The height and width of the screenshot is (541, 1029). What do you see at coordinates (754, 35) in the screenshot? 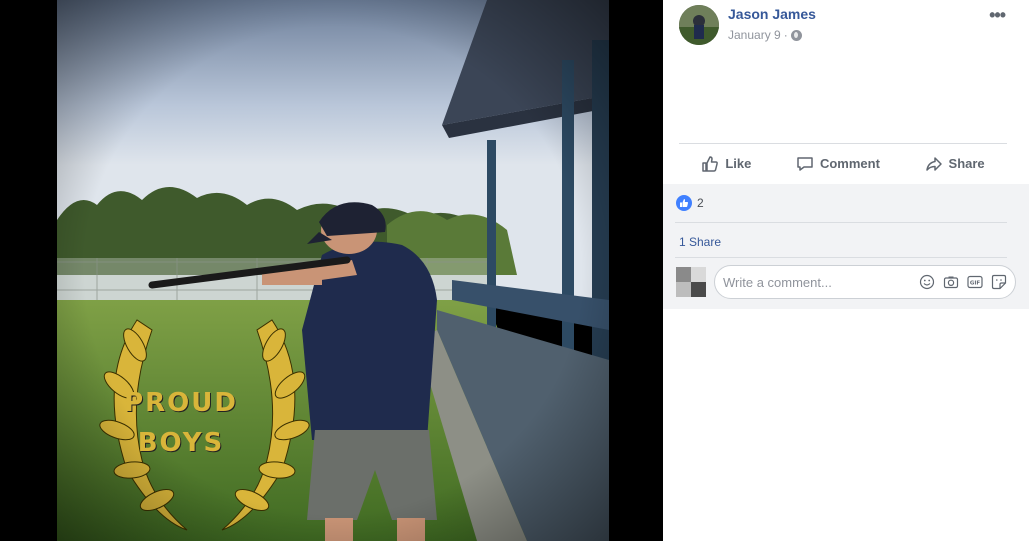
I see `post-date: January 9` at bounding box center [754, 35].